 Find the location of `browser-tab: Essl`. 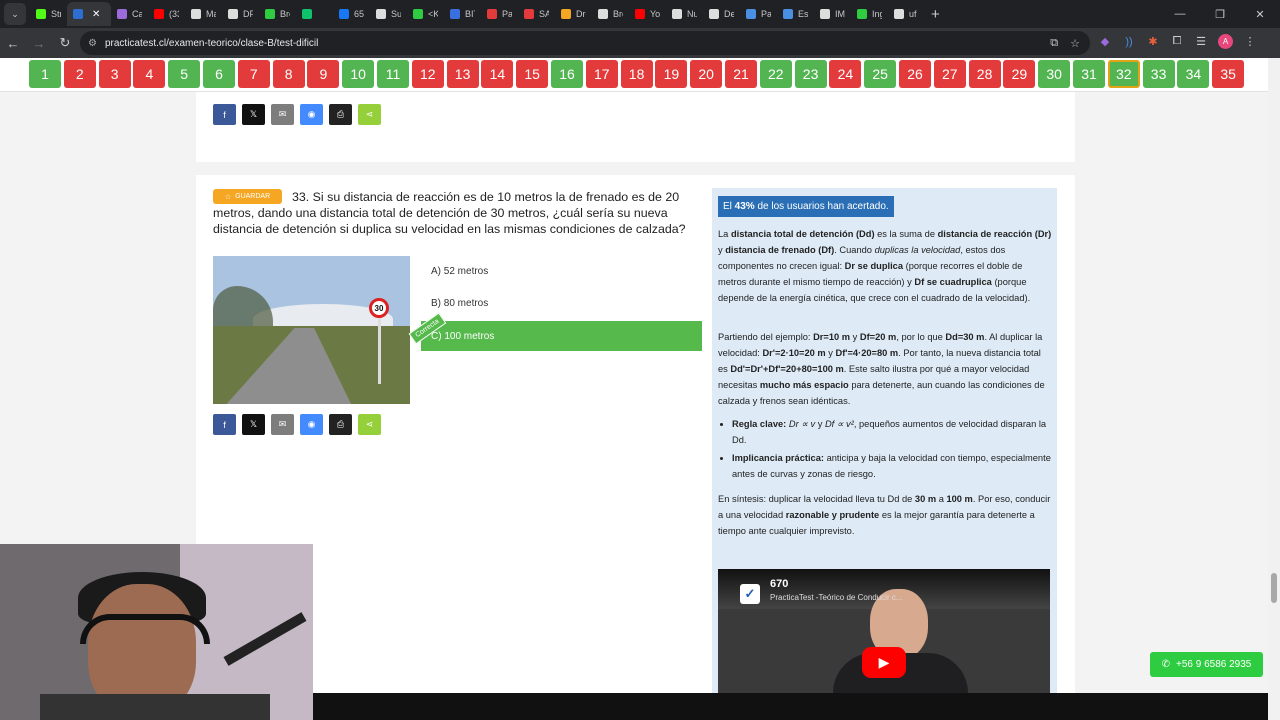

browser-tab: Essl is located at coordinates (795, 14).